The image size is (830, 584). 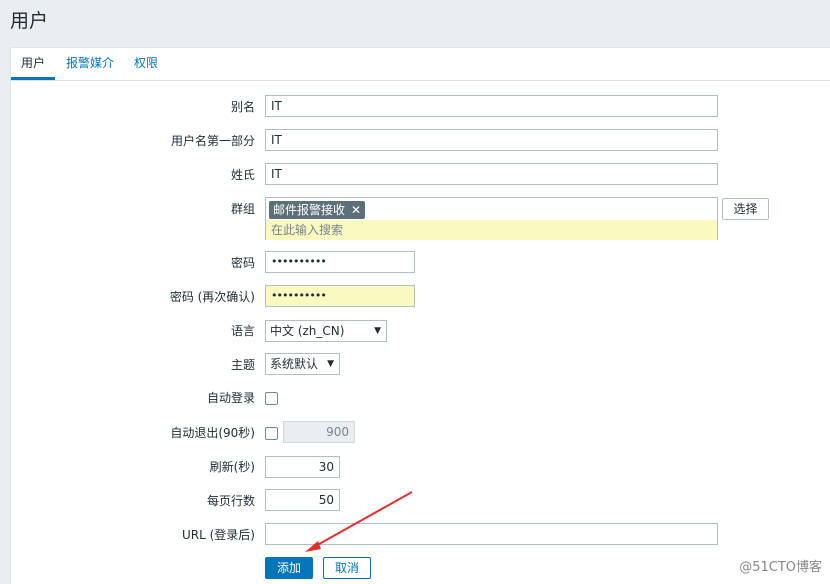 What do you see at coordinates (309, 210) in the screenshot?
I see `group-chip-label: 邮件报警接收` at bounding box center [309, 210].